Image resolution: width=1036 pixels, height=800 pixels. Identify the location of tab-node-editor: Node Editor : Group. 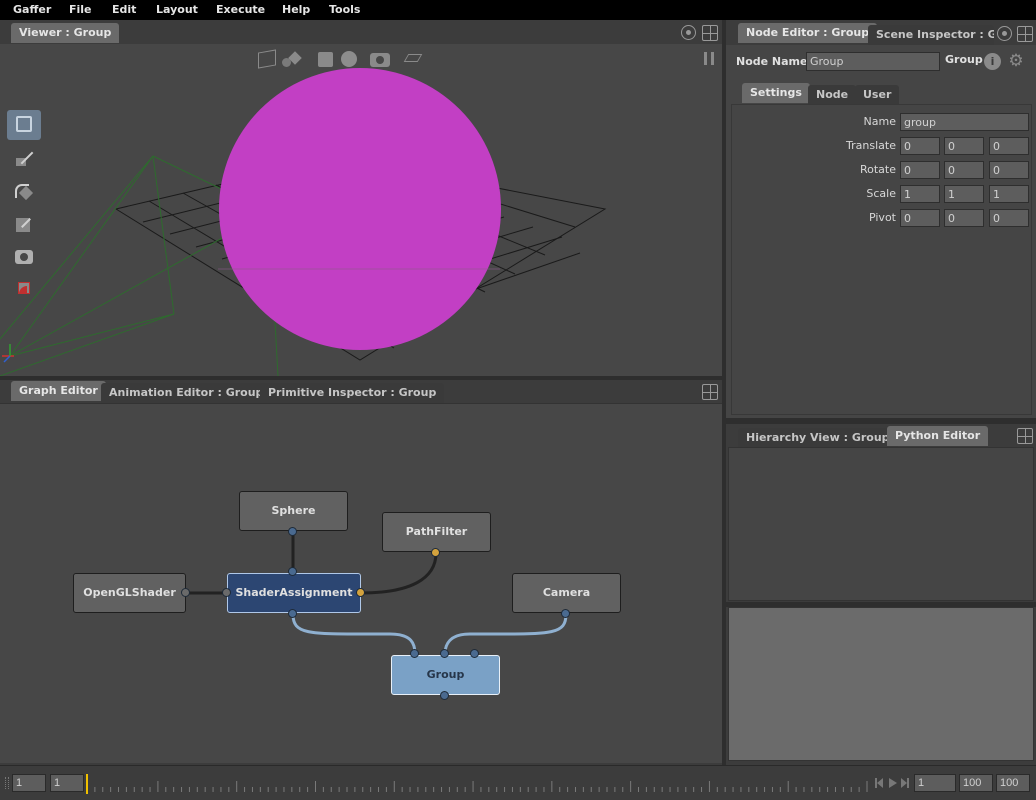
(808, 33).